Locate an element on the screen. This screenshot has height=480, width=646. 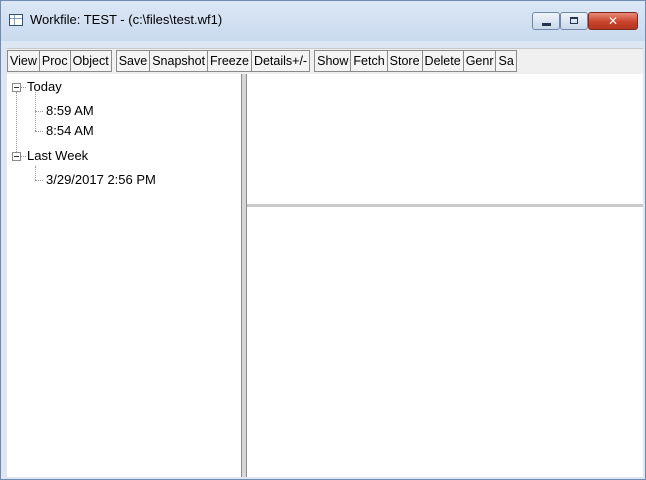
save-button: Save is located at coordinates (133, 61).